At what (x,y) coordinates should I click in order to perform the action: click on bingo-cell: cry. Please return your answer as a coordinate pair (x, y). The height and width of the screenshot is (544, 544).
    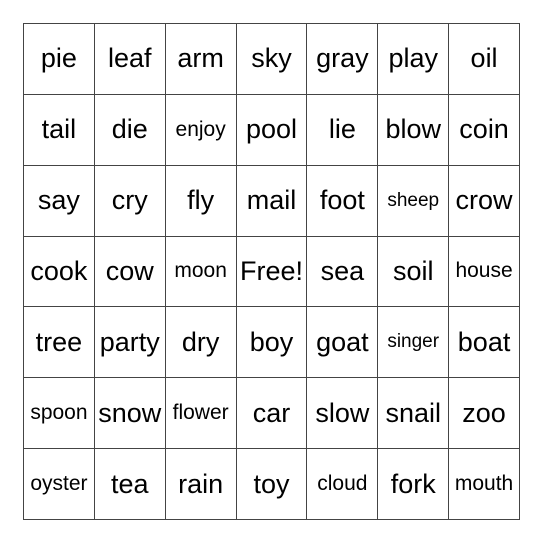
    Looking at the image, I should click on (130, 201).